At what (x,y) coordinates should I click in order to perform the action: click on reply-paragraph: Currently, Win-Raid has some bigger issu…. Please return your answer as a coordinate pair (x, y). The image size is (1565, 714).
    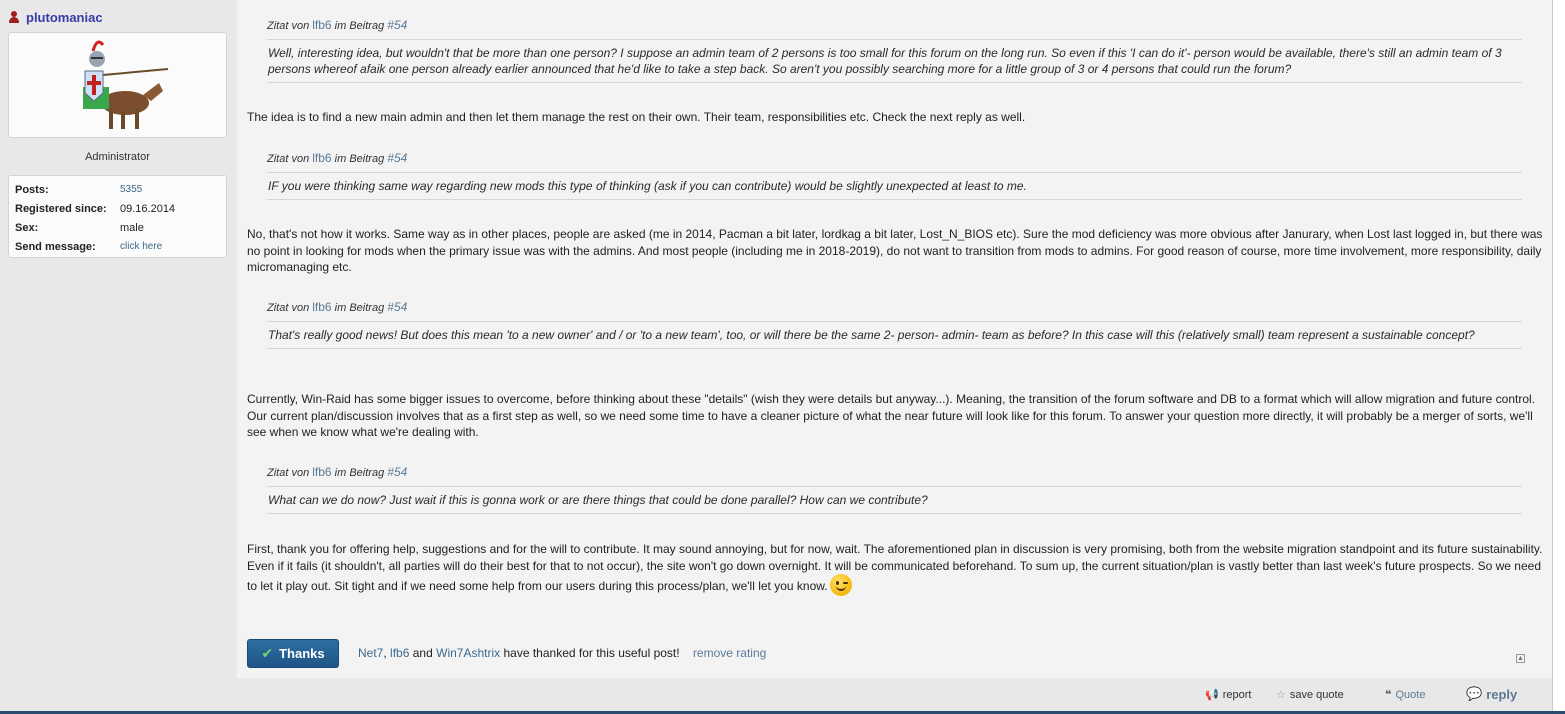
    Looking at the image, I should click on (891, 415).